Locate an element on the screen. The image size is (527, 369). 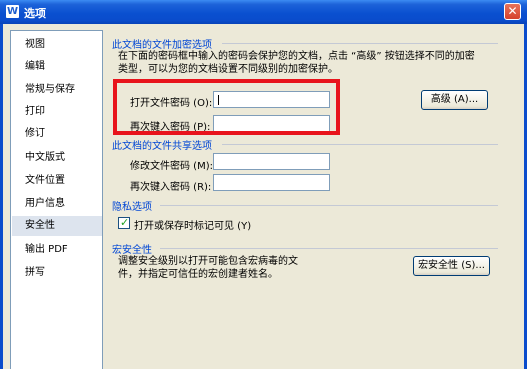
sidebar-item-label: 打印 is located at coordinates (35, 111).